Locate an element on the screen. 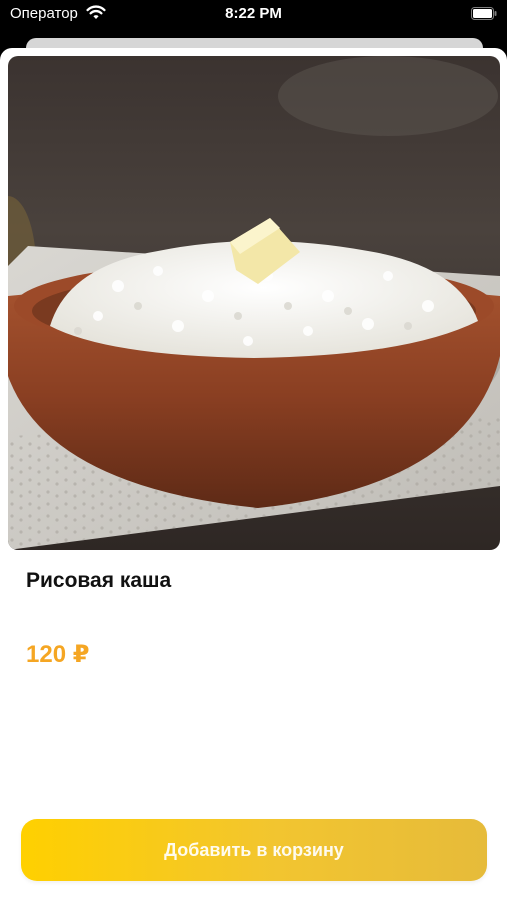  clock-time: 8:22 PM is located at coordinates (253, 13).